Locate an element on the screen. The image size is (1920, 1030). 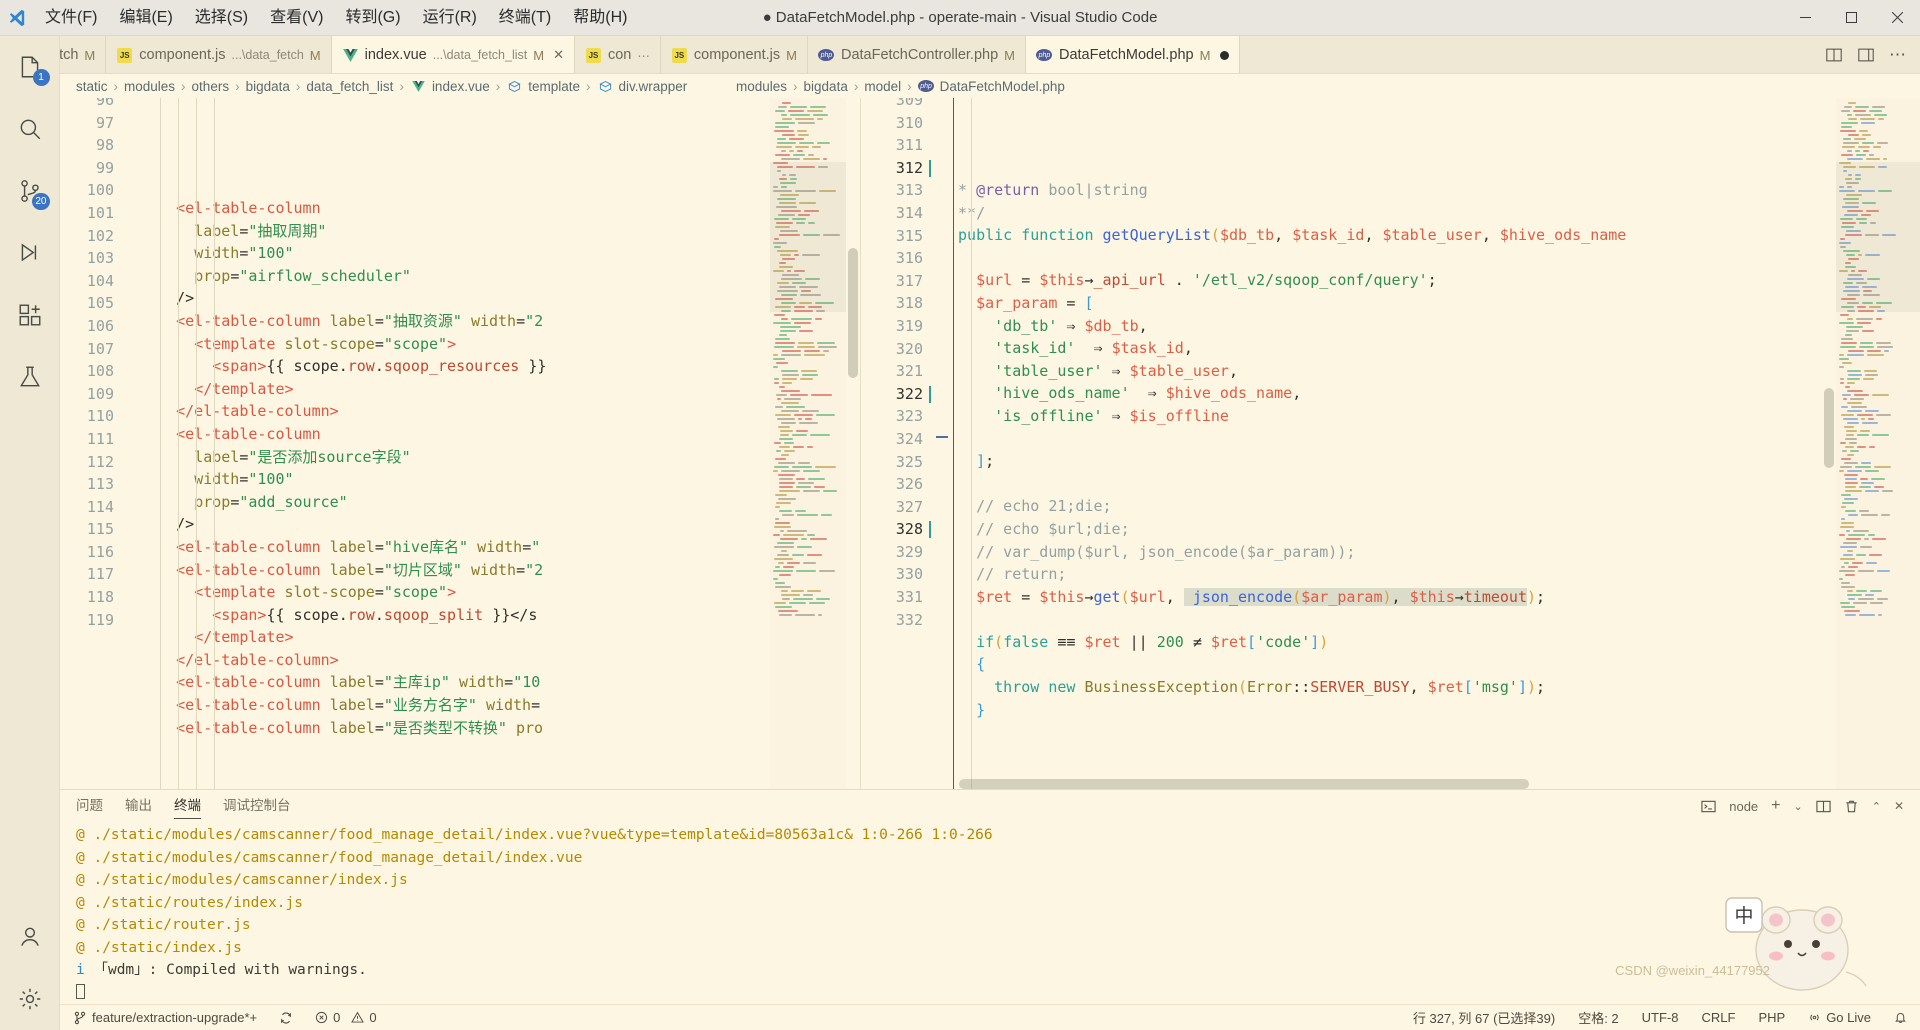
code-line: label="是否添加source字段" is located at coordinates (455, 457).